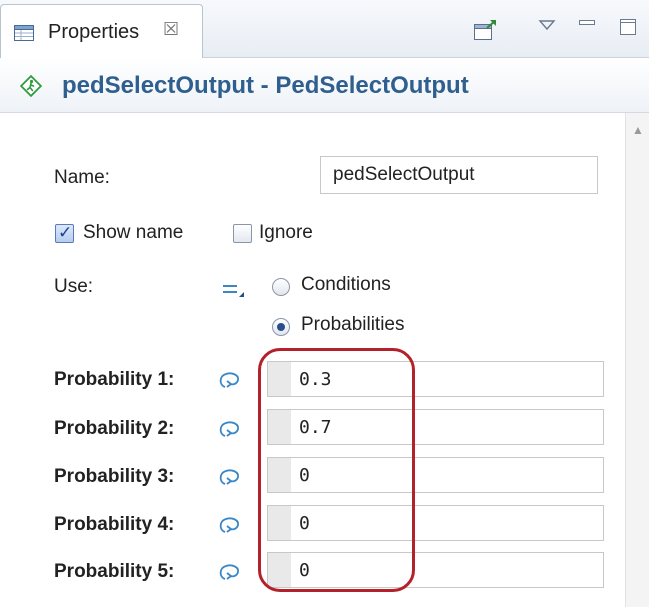  What do you see at coordinates (547, 27) in the screenshot?
I see `view-menu-icon` at bounding box center [547, 27].